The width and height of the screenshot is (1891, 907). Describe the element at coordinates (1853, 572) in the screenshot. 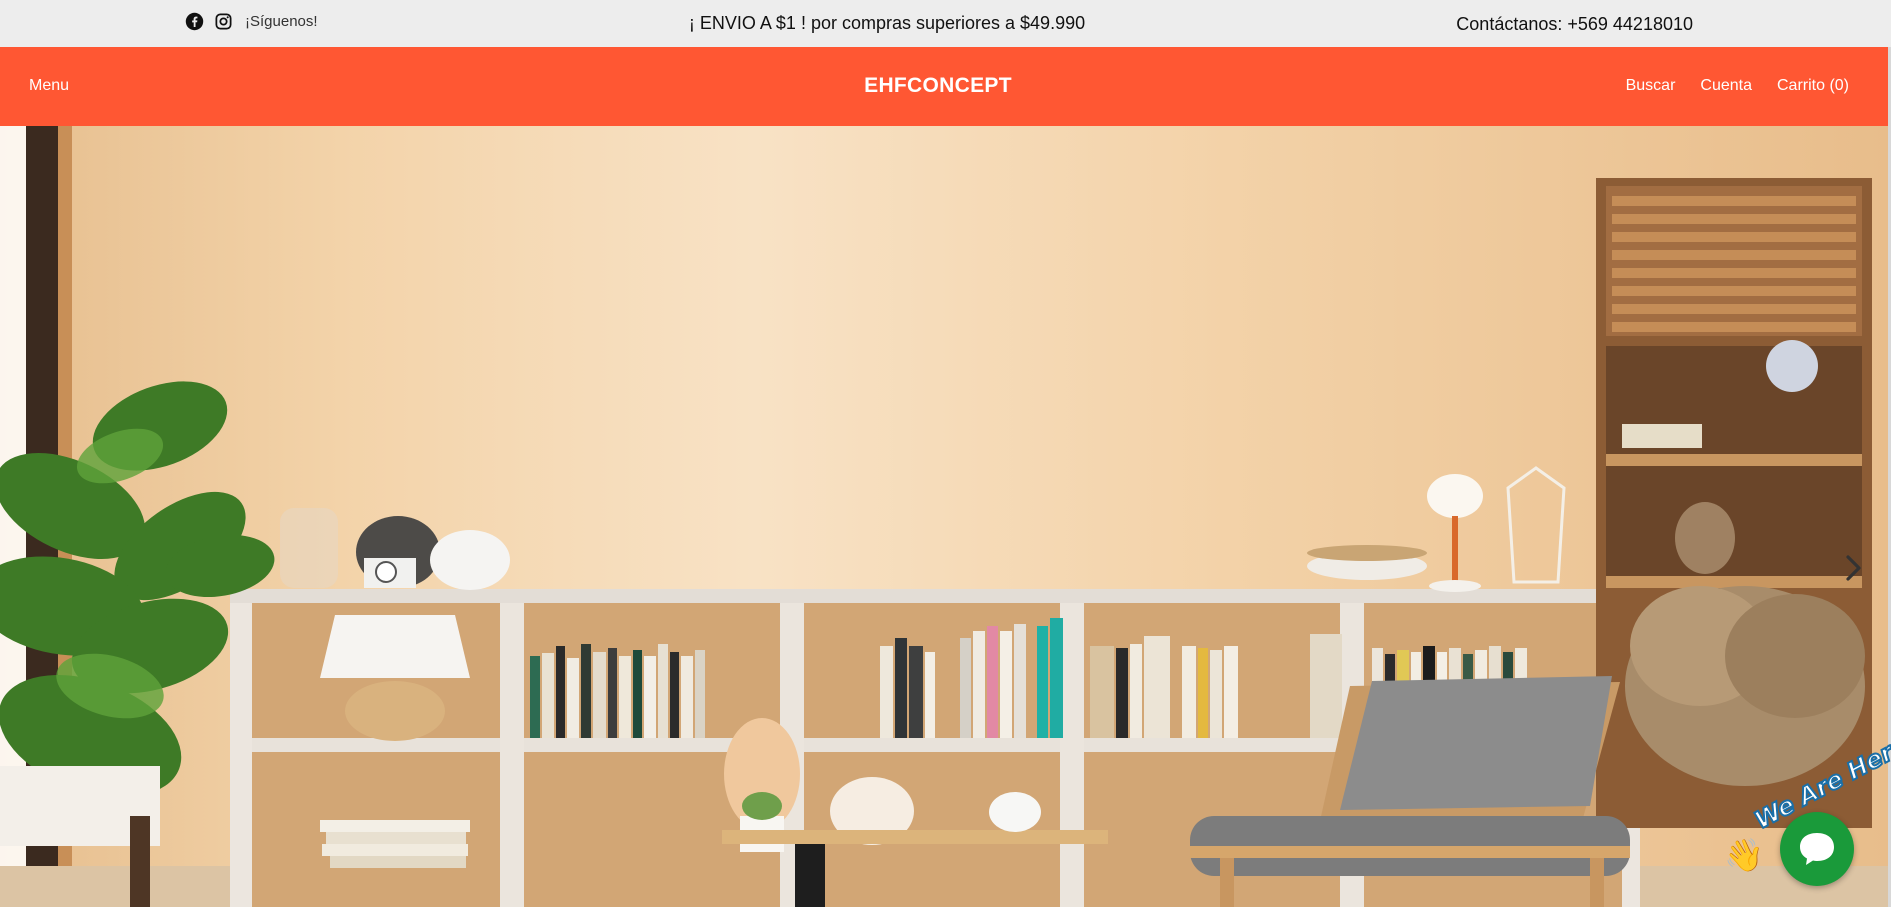

I see `chevron-right-icon` at that location.